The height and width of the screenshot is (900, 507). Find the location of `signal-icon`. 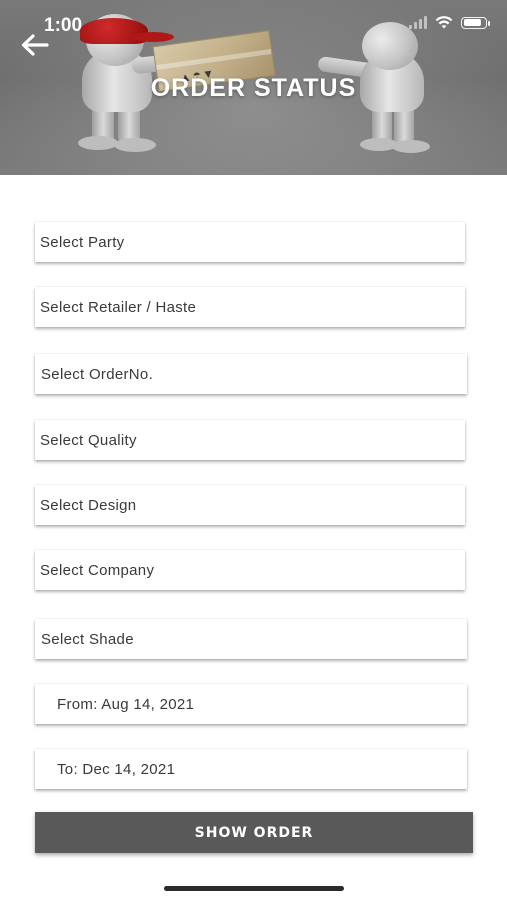

signal-icon is located at coordinates (418, 22).